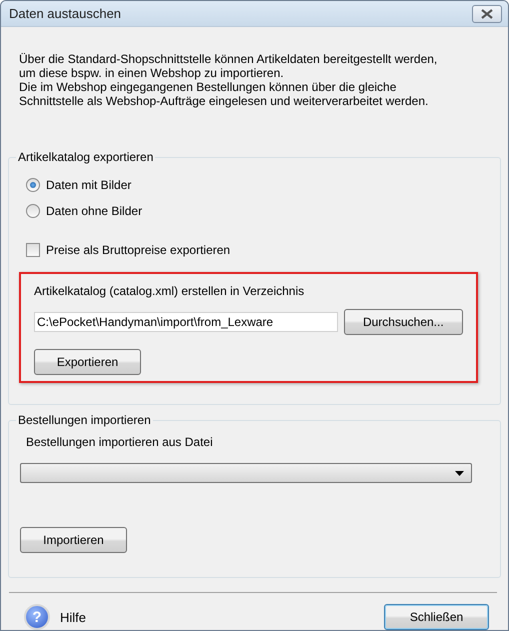 This screenshot has height=631, width=509. Describe the element at coordinates (85, 157) in the screenshot. I see `group-title: Artikelkatalog exportieren` at that location.